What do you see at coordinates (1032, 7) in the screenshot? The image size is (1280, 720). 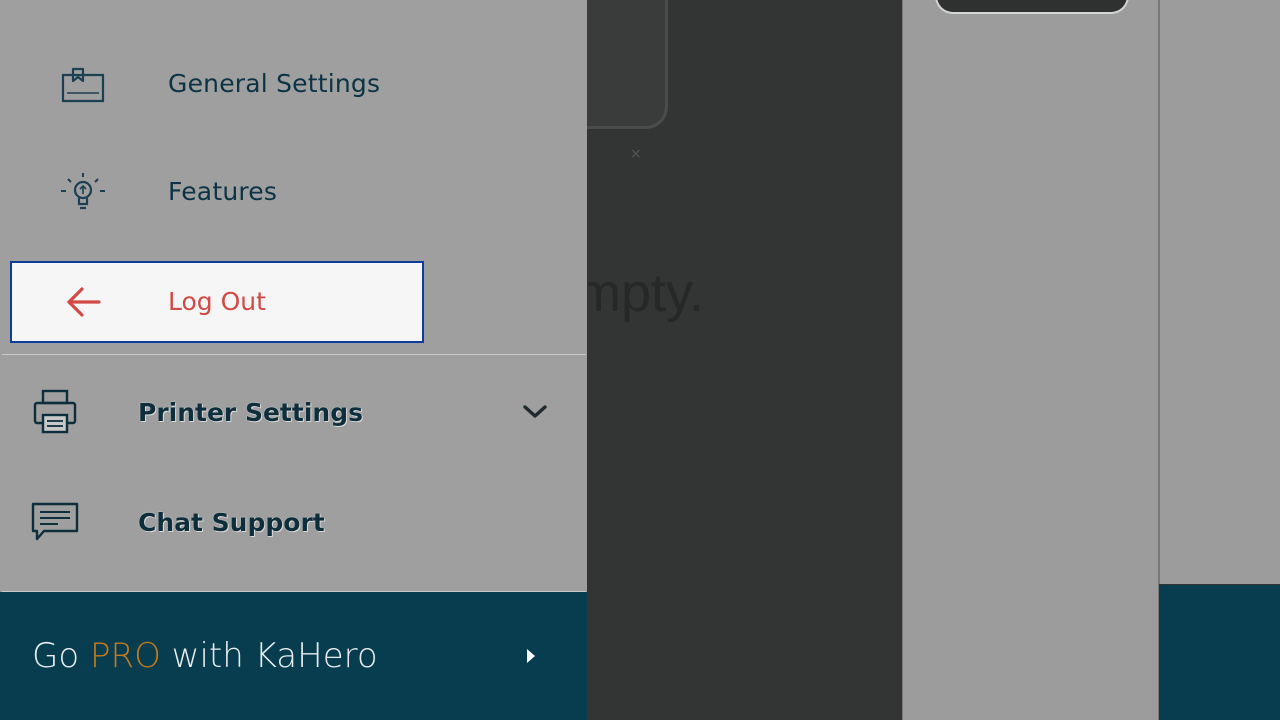 I see `background-panel-tab` at bounding box center [1032, 7].